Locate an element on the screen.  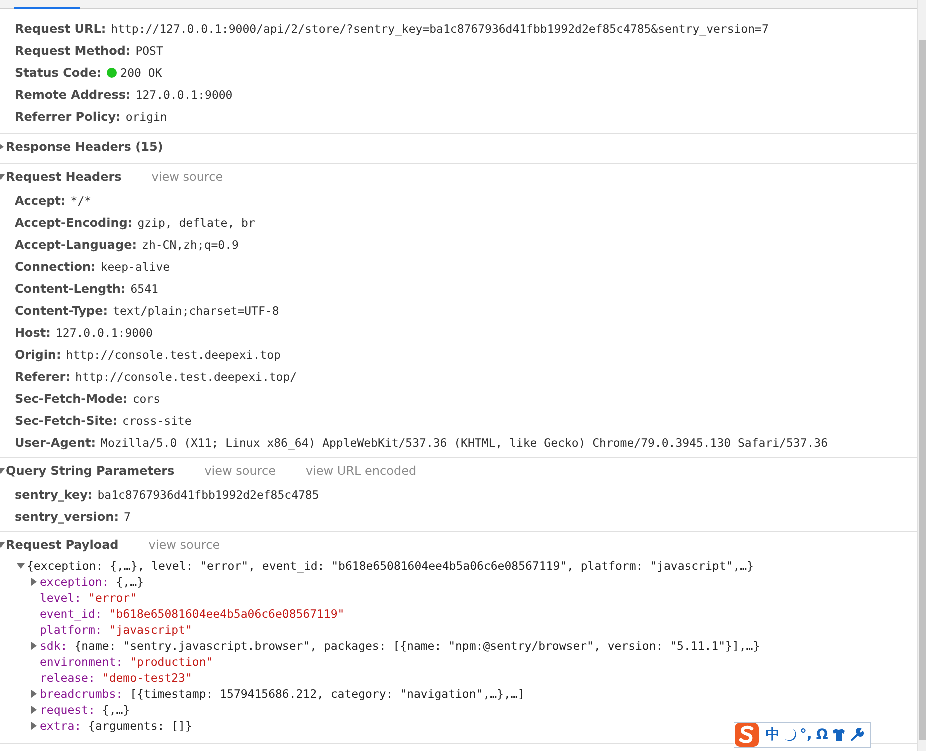
section-title: Response Headers (15) is located at coordinates (85, 147).